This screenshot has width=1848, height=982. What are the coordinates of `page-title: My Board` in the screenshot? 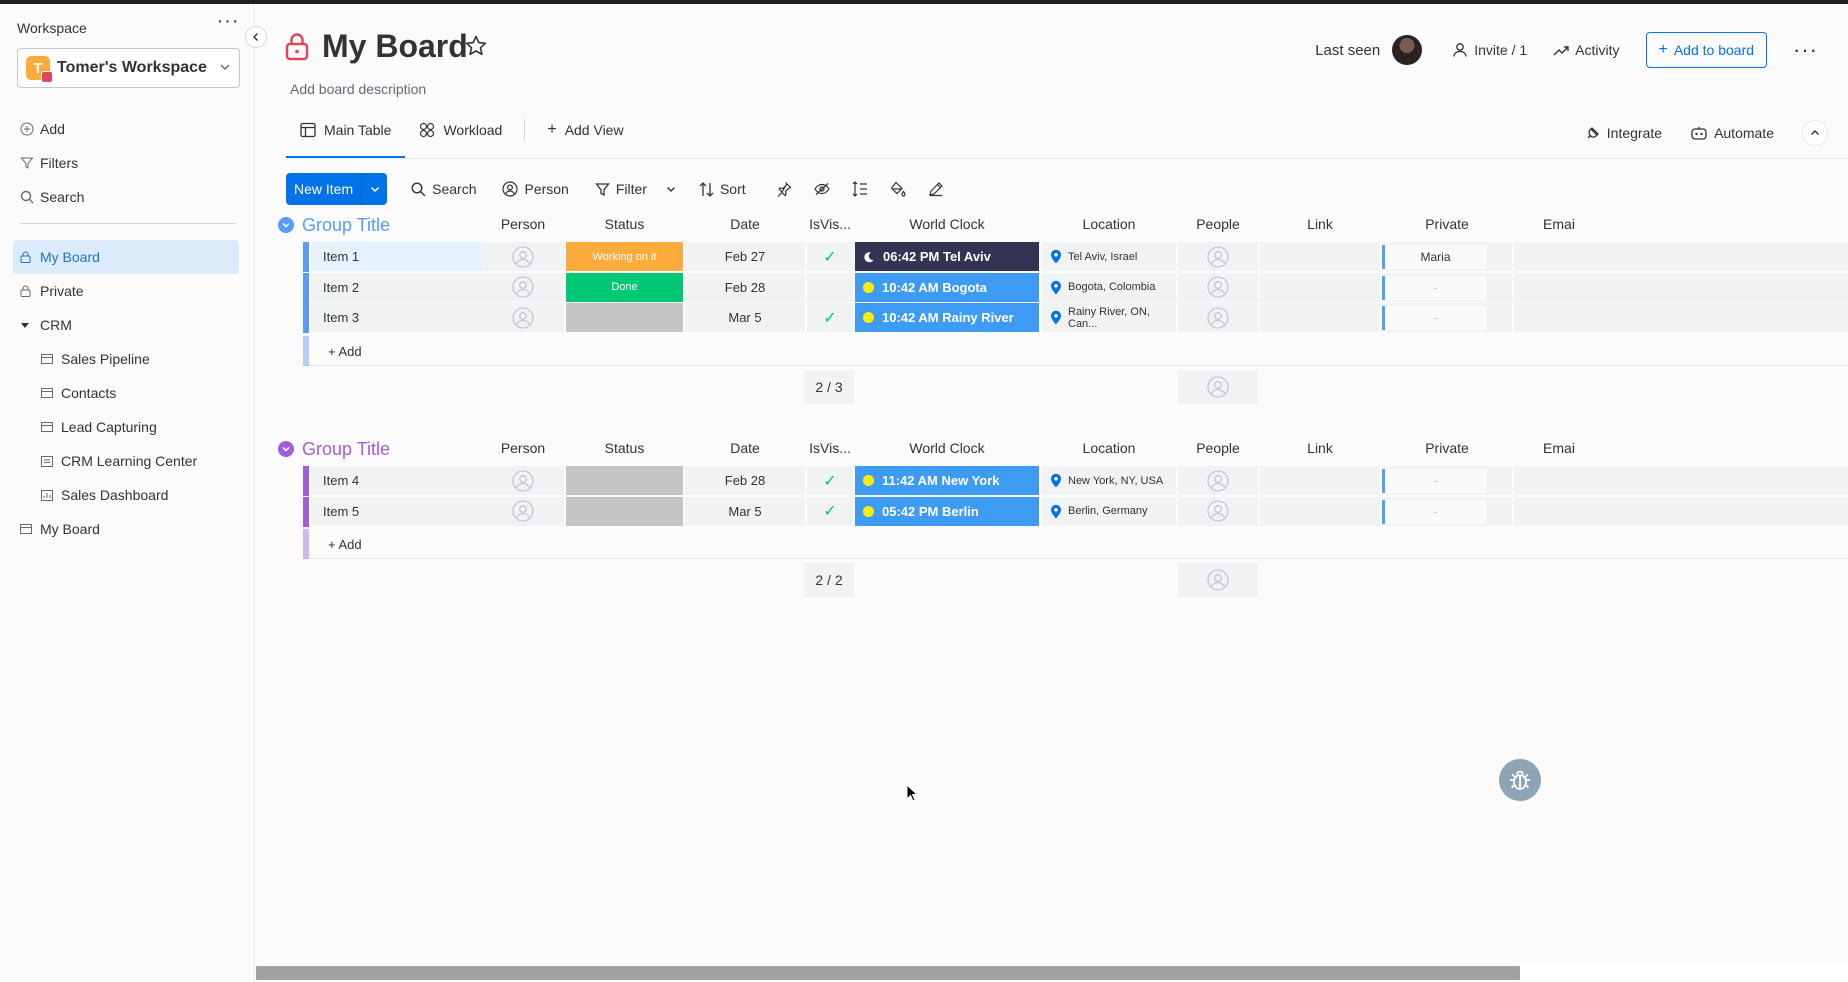 It's located at (395, 46).